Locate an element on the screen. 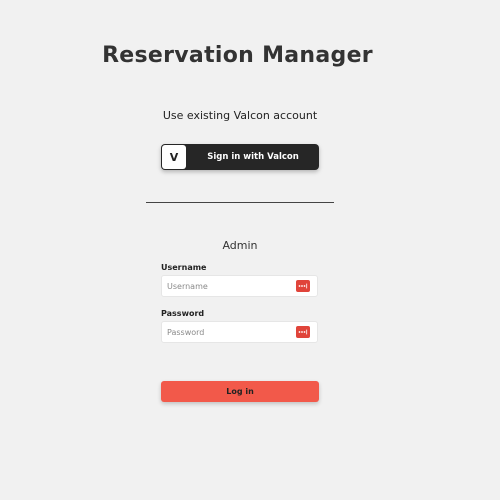 The width and height of the screenshot is (500, 500). log-in-button: Log in is located at coordinates (240, 391).